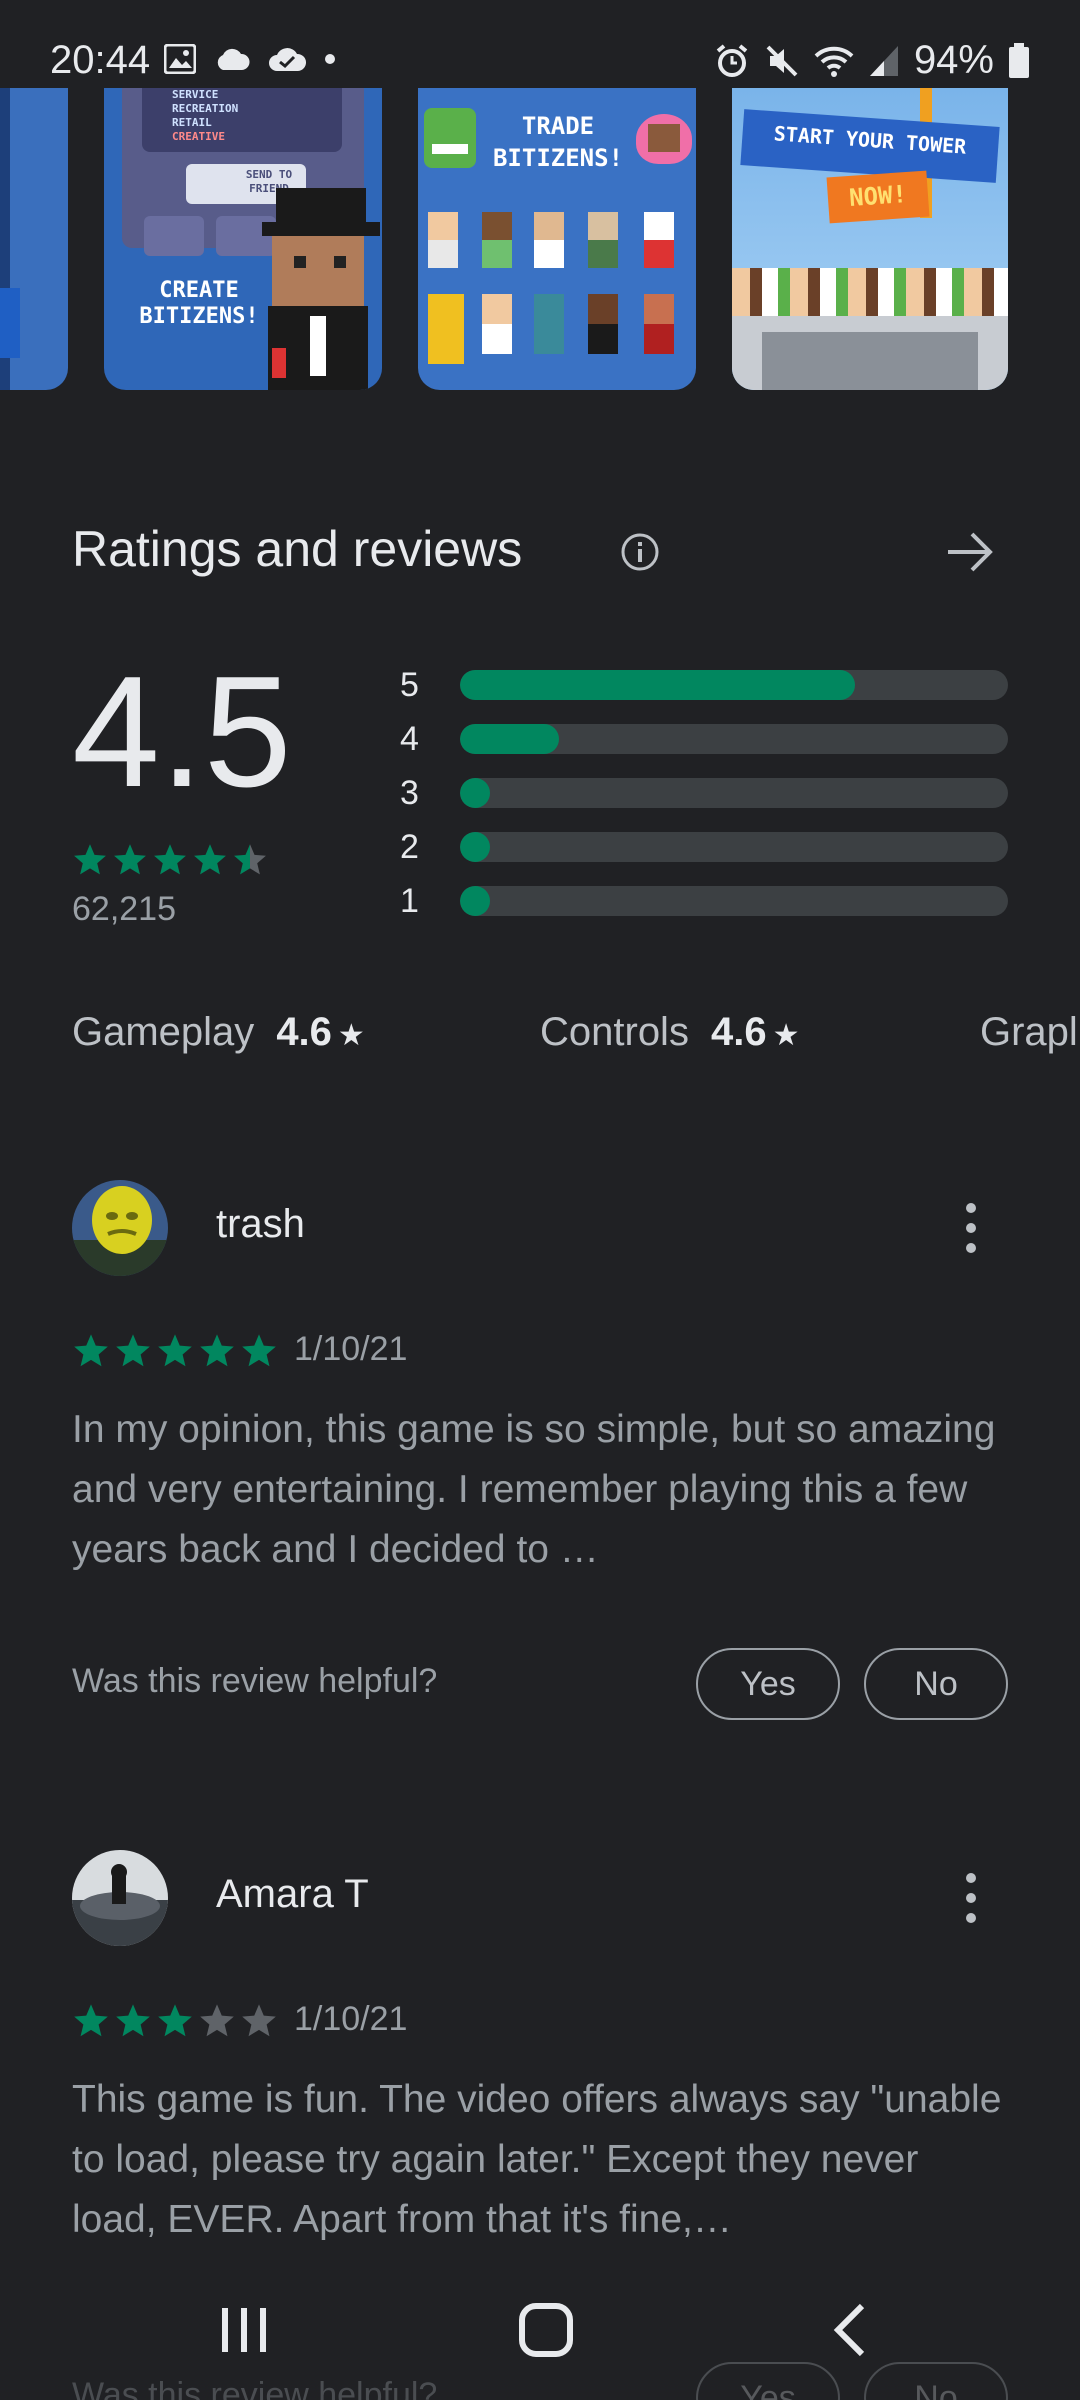 The height and width of the screenshot is (2400, 1080). I want to click on rating-bar-row: 1, so click(705, 907).